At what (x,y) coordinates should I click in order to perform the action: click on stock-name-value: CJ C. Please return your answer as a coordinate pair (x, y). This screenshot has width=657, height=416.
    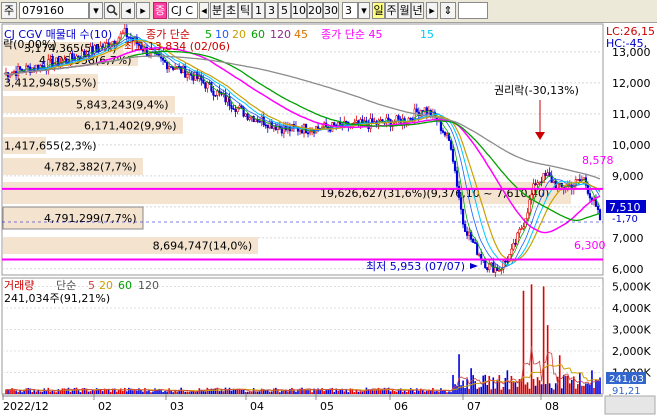
    Looking at the image, I should click on (182, 10).